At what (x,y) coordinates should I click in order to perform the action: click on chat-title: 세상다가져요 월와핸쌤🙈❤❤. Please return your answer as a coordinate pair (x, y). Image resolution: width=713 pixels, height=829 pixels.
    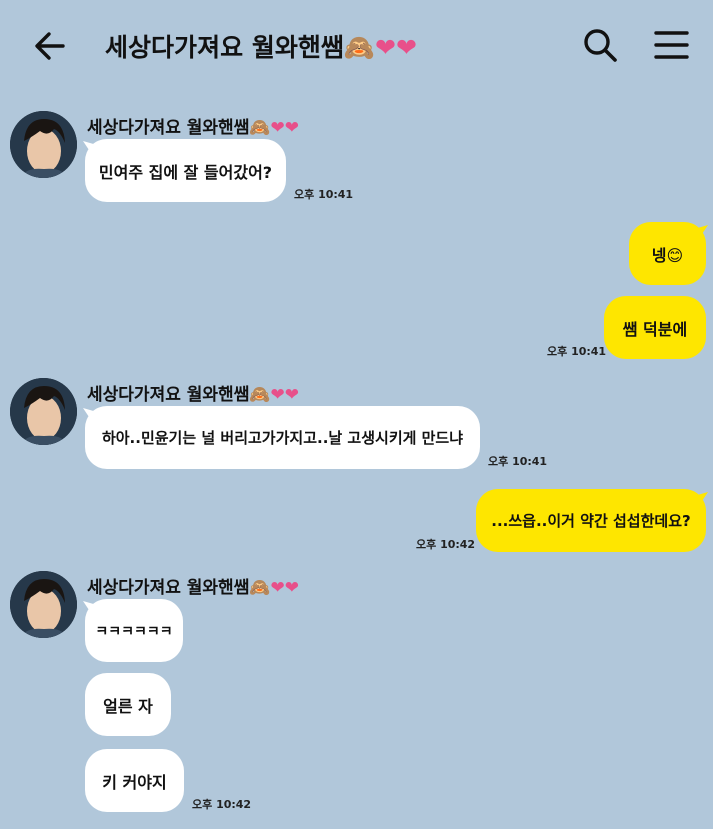
    Looking at the image, I should click on (261, 47).